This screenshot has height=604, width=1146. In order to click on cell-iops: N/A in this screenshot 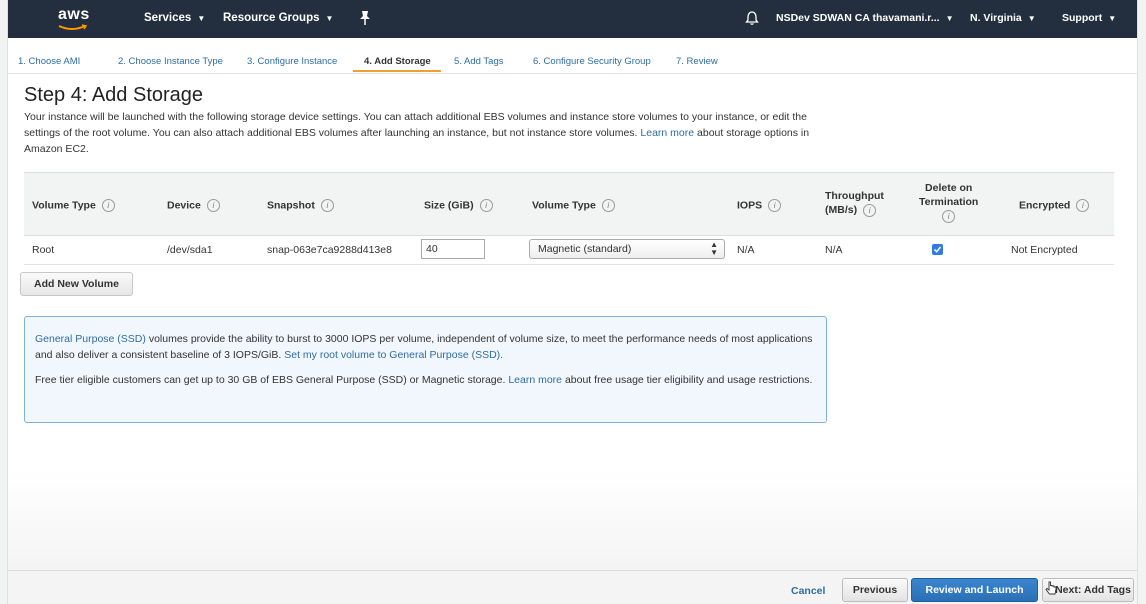, I will do `click(746, 250)`.